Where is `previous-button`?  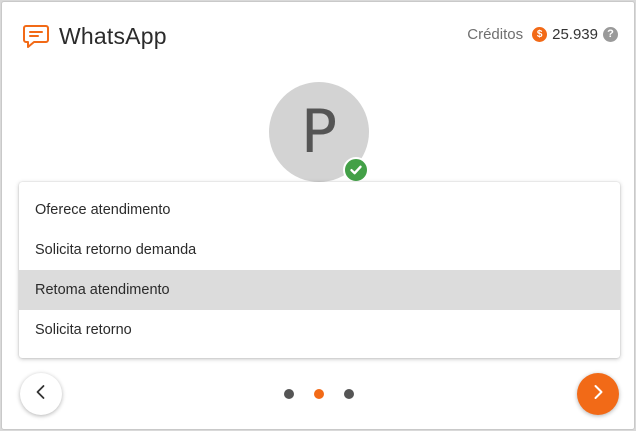
previous-button is located at coordinates (41, 394).